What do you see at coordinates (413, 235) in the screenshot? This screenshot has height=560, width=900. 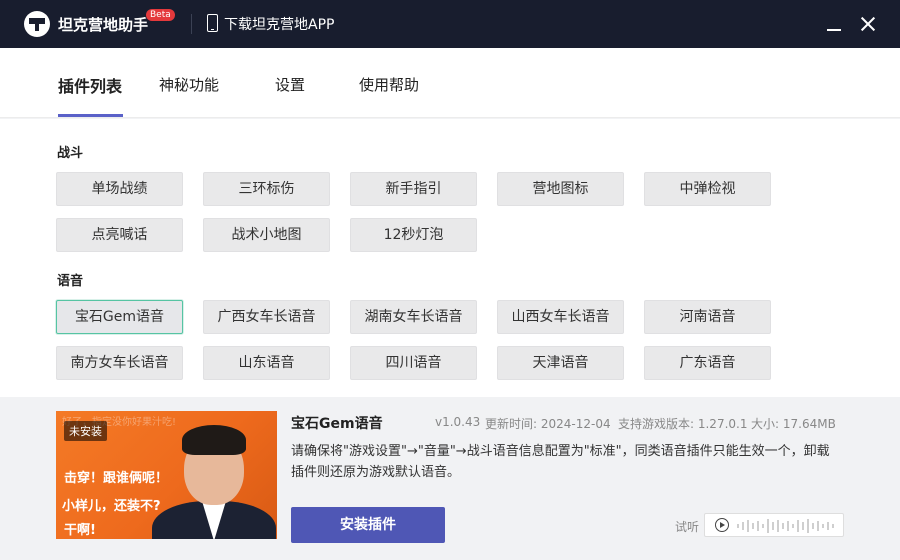 I see `plugin-button: 12秒灯泡` at bounding box center [413, 235].